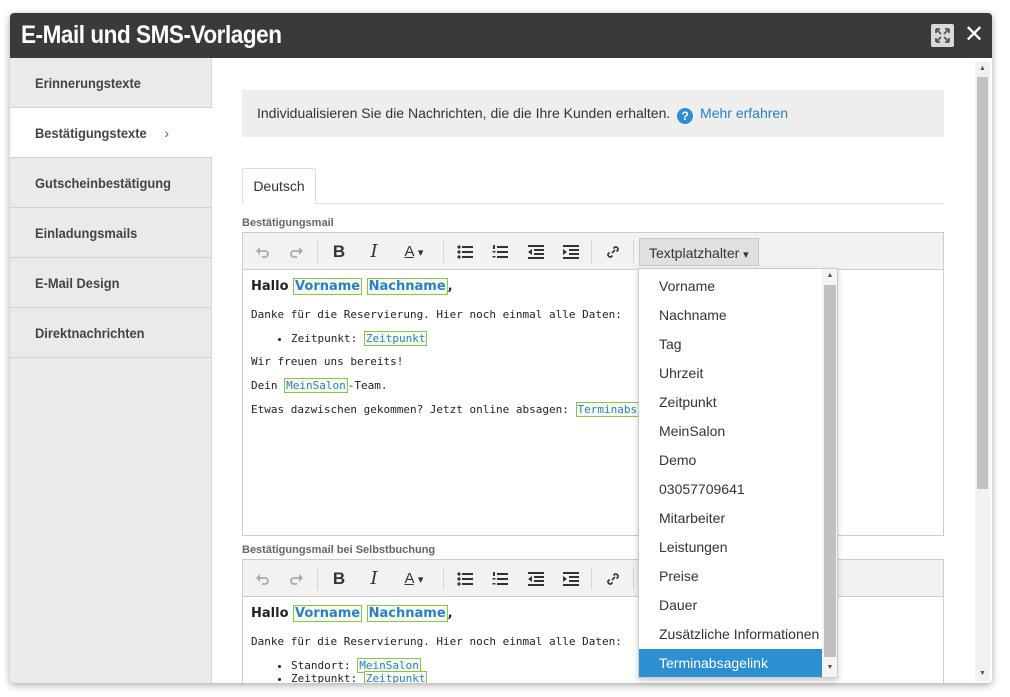 The image size is (1010, 697). What do you see at coordinates (613, 677) in the screenshot?
I see `list-item: Zeitpunkt` at bounding box center [613, 677].